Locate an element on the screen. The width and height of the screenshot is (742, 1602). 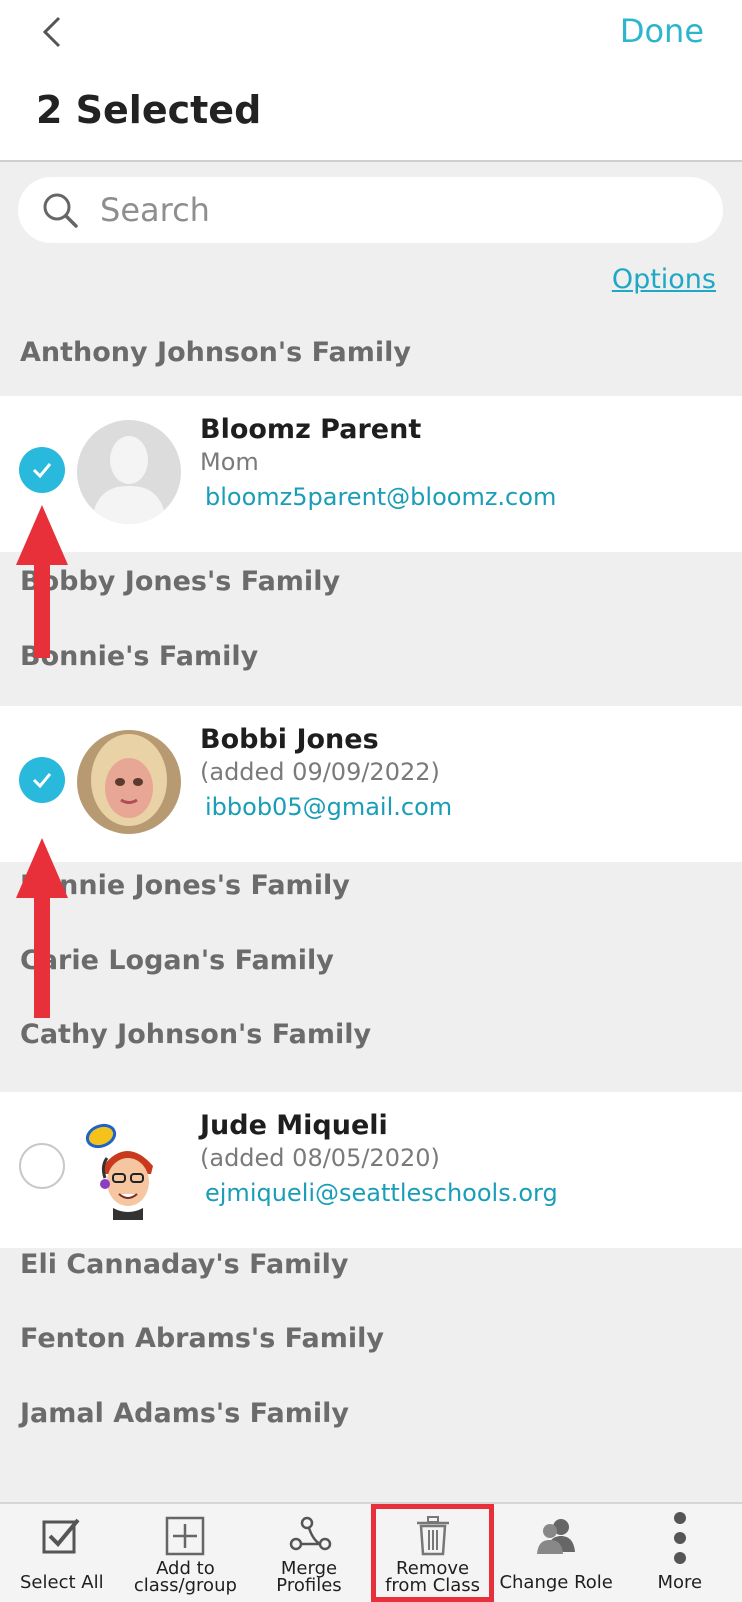
remove-label: Remove from Class is located at coordinates (433, 1578).